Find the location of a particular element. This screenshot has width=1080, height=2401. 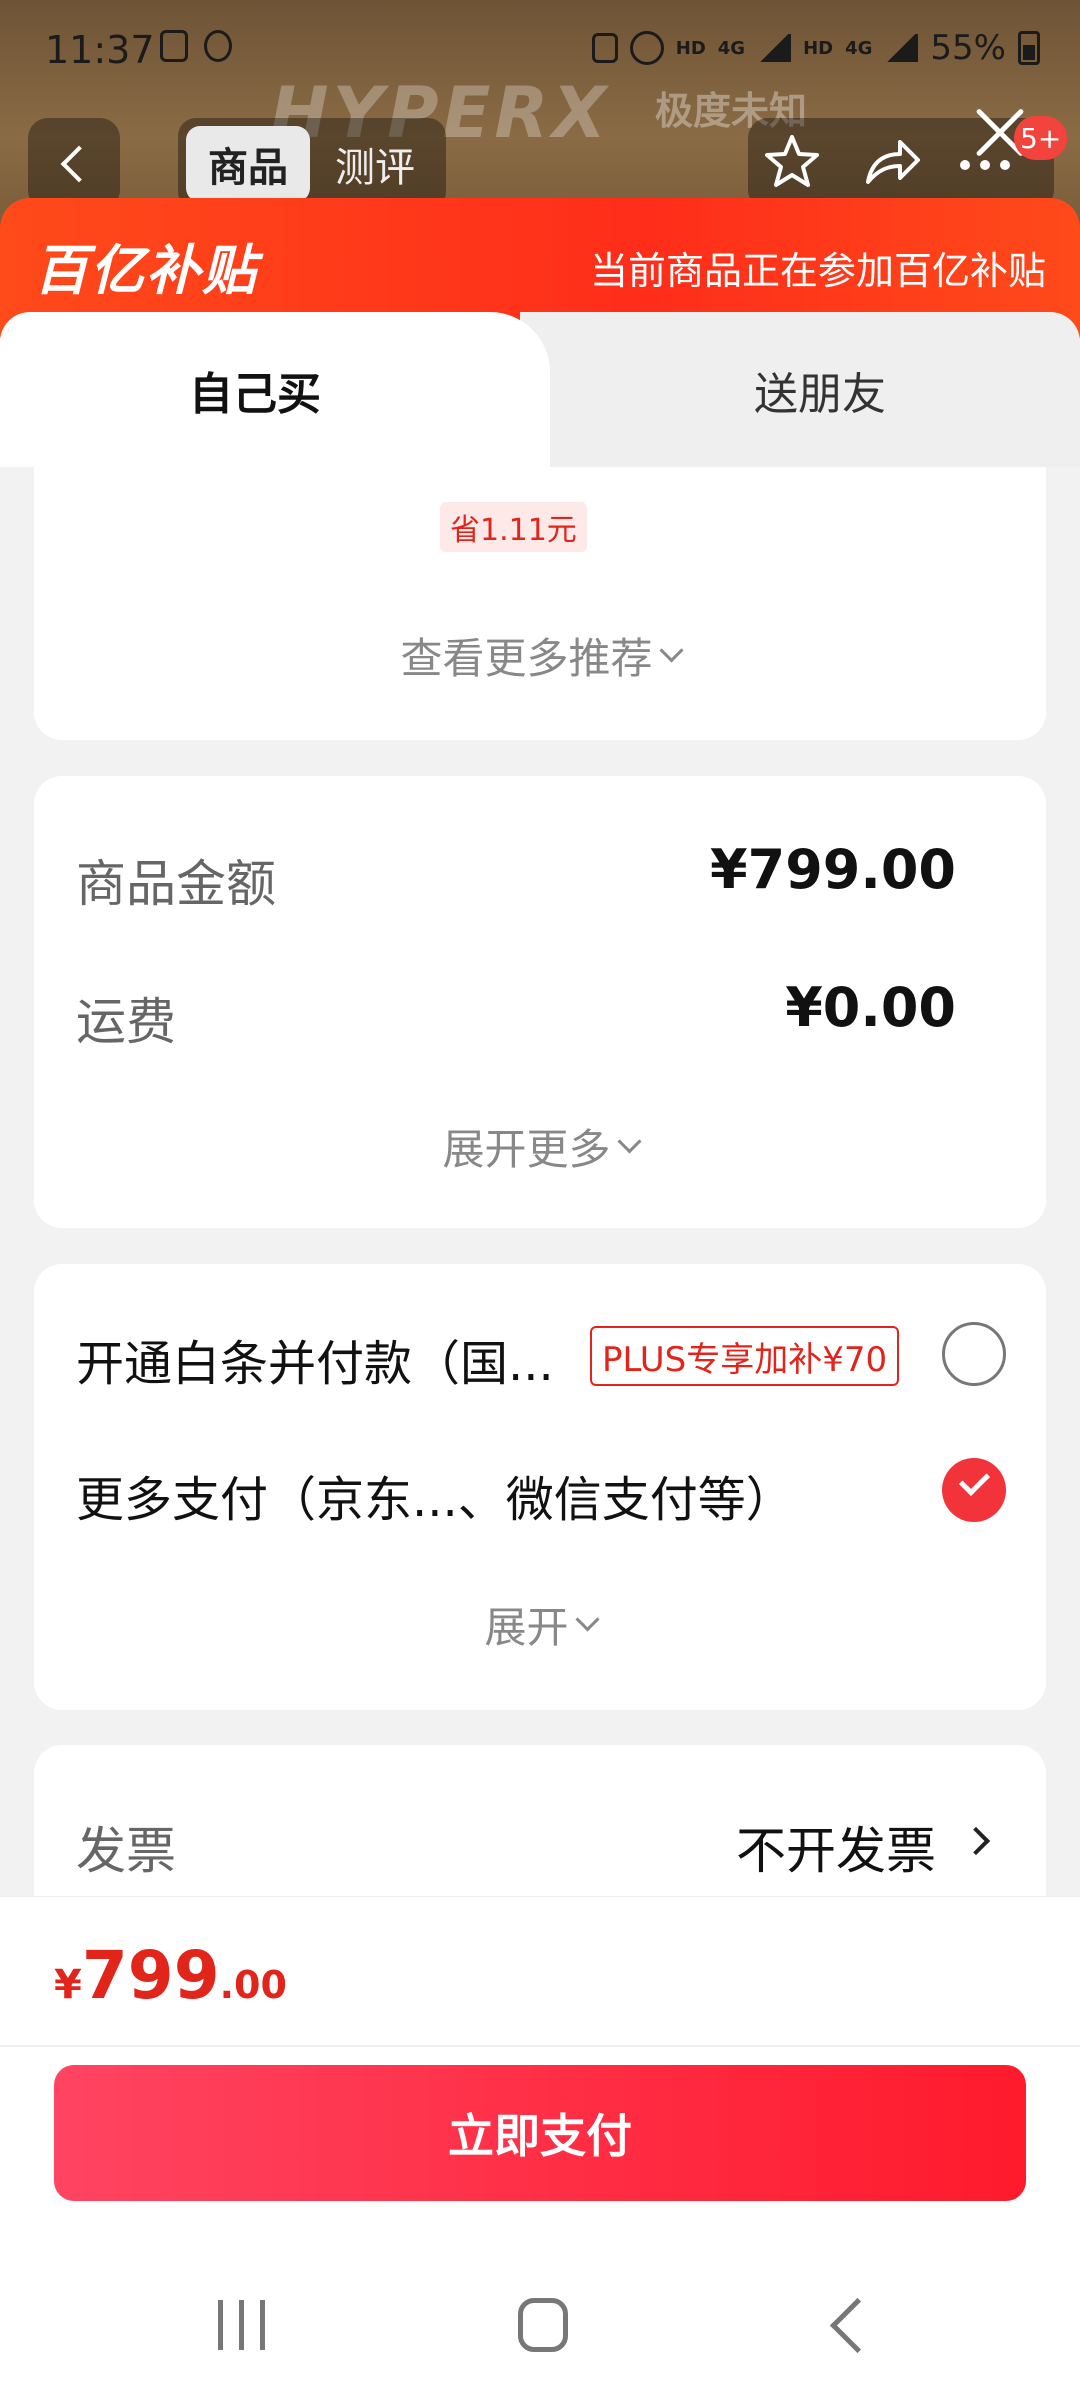

signal-icon is located at coordinates (774, 48).